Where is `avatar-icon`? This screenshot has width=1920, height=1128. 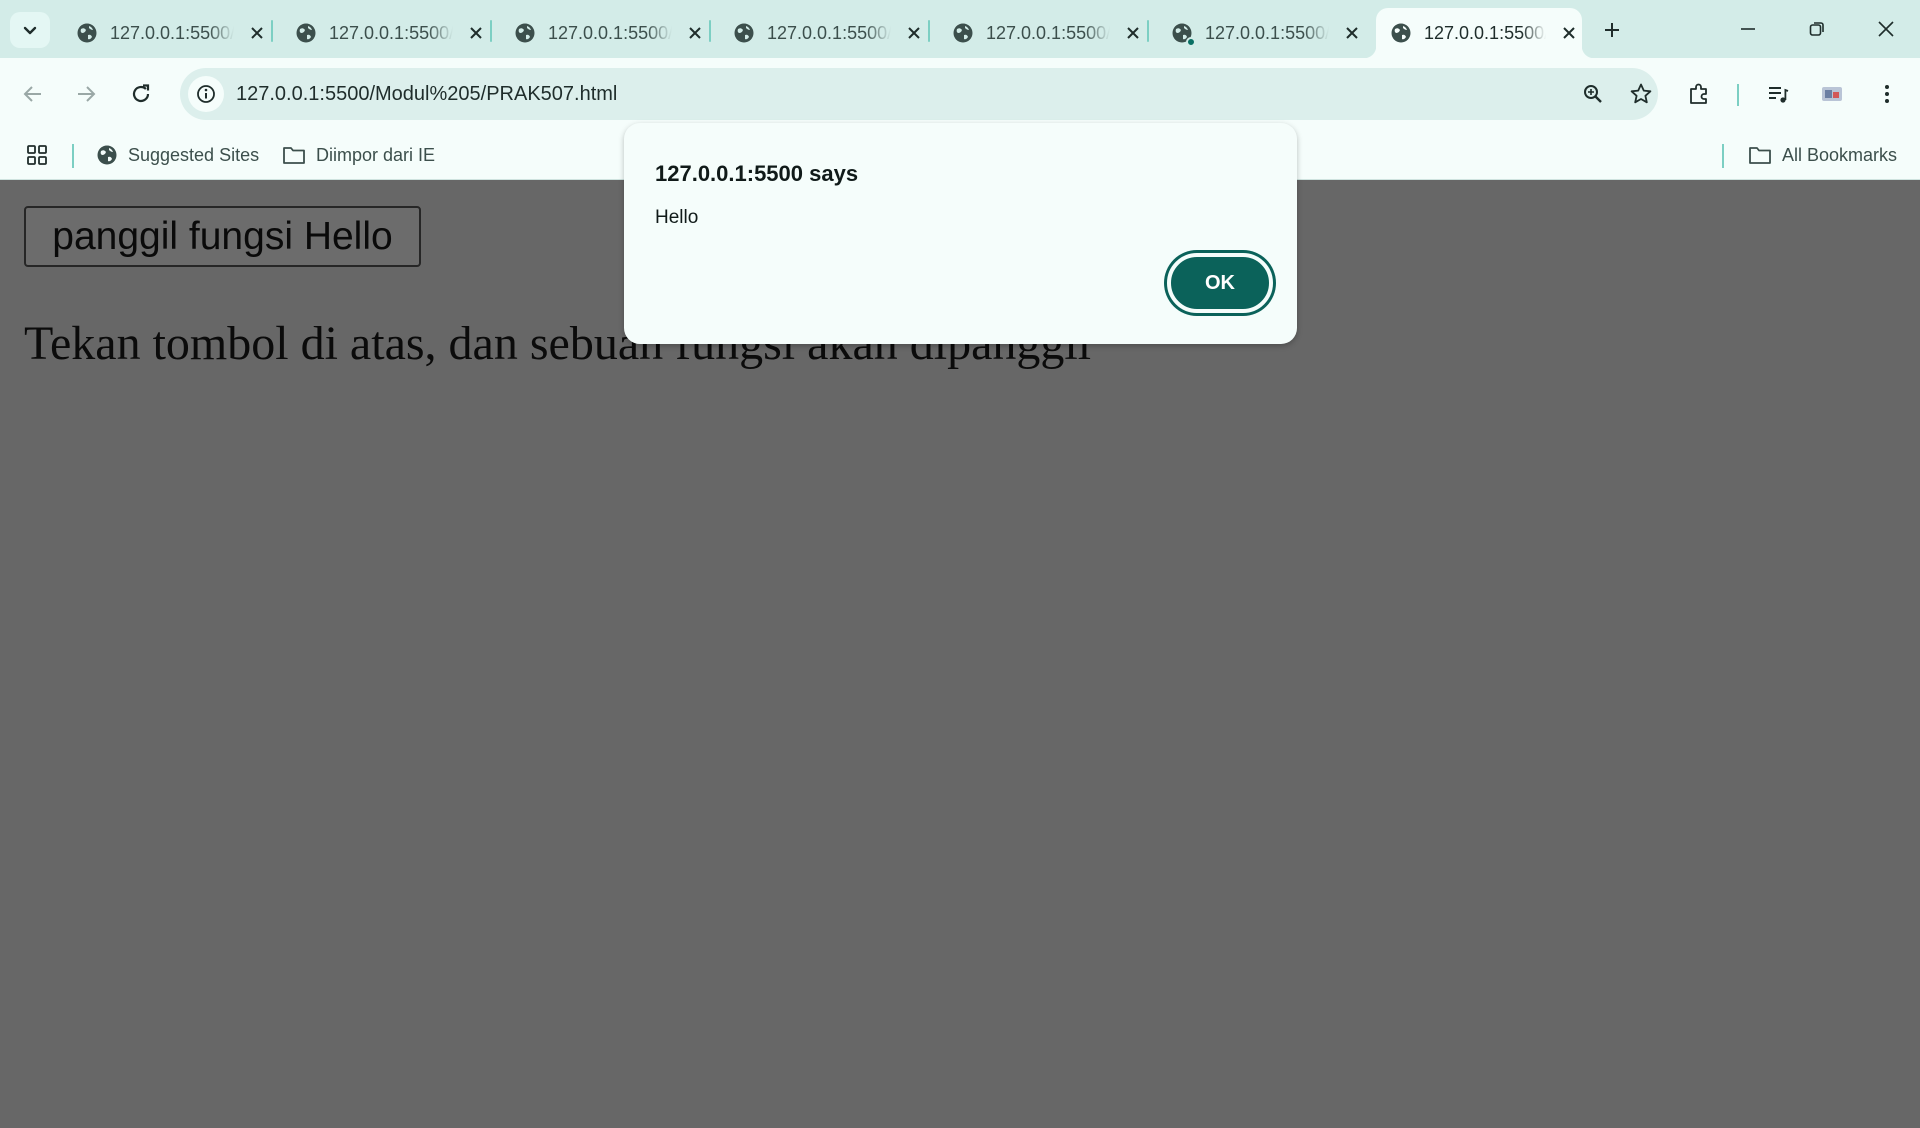
avatar-icon is located at coordinates (1832, 94).